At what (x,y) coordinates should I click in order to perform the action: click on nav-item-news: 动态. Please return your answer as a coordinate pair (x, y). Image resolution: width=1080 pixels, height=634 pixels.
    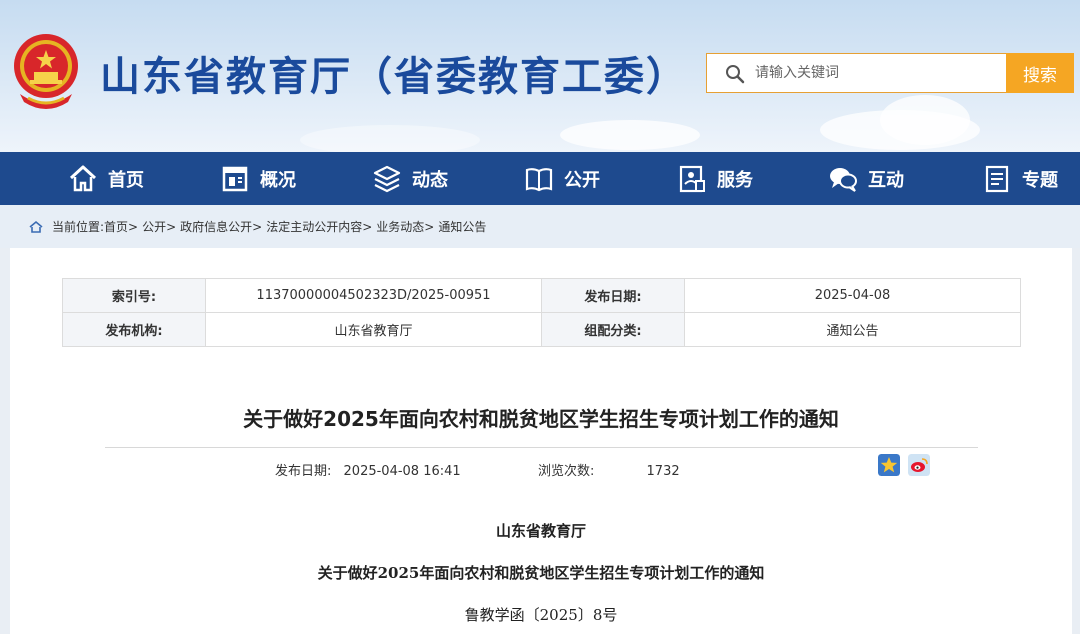
    Looking at the image, I should click on (410, 178).